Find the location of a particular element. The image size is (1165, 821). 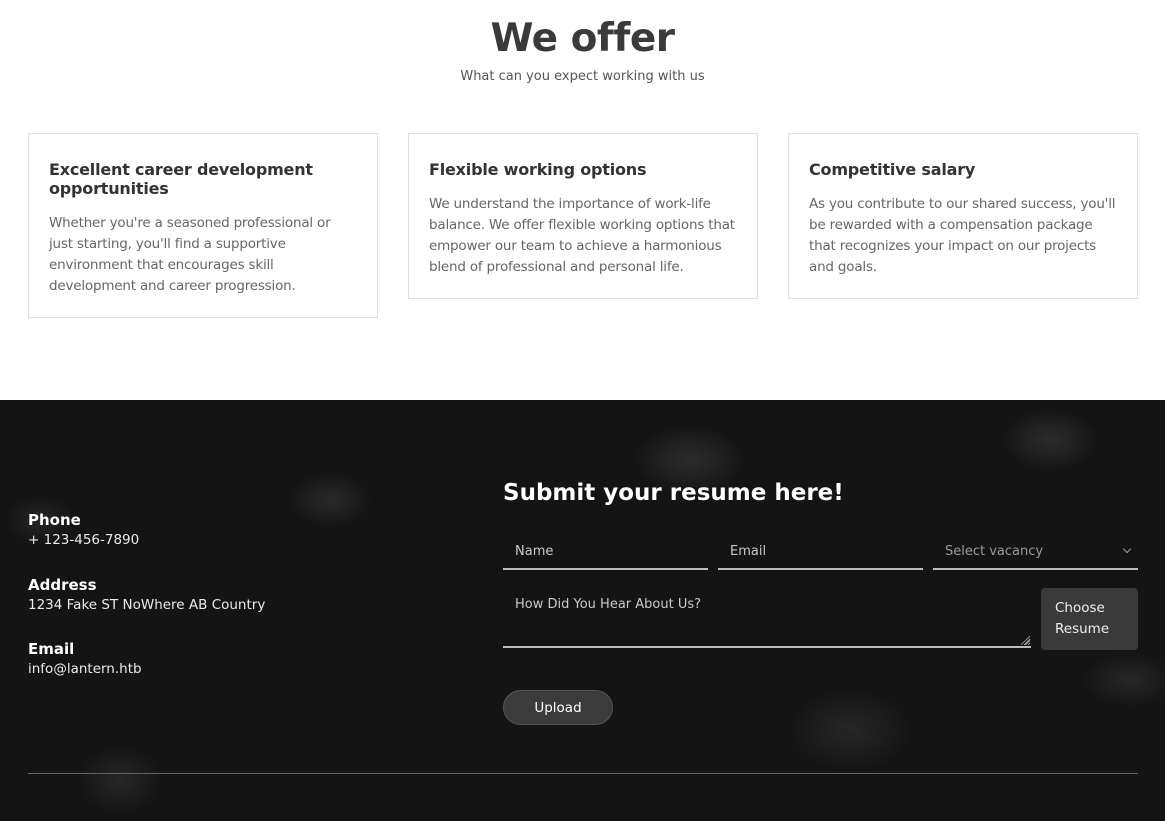

vacancy-field: Select vacancy is located at coordinates (1035, 552).